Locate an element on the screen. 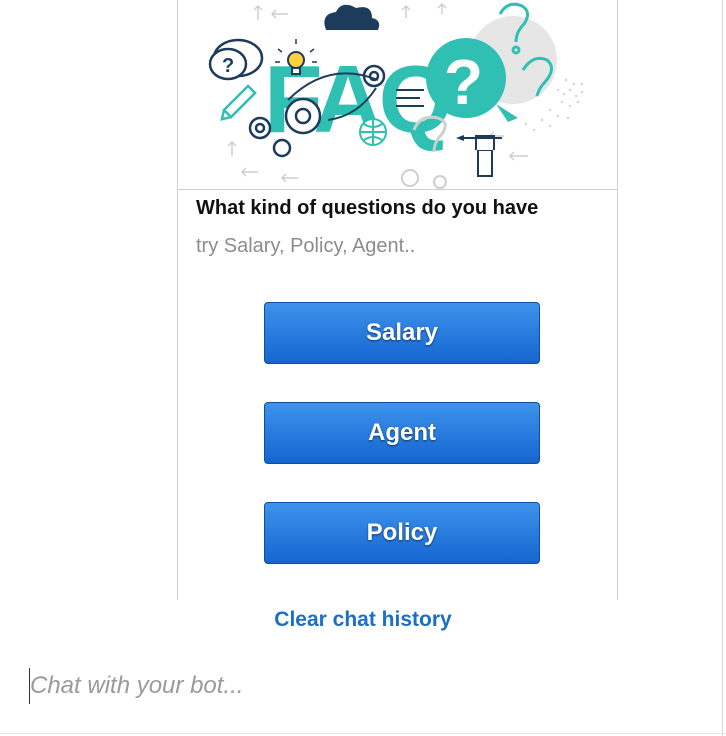 The width and height of the screenshot is (726, 736). card-subtitle: try Salary, Policy, Agent.. is located at coordinates (306, 246).